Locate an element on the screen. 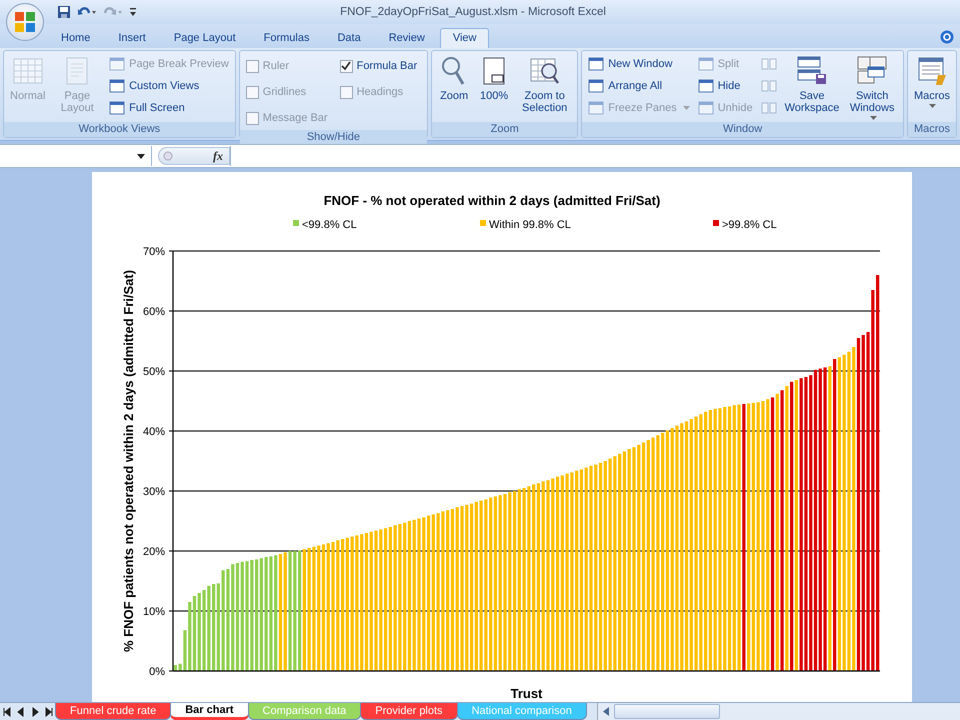 This screenshot has width=960, height=720. axis-tick-label: 20% is located at coordinates (153, 552).